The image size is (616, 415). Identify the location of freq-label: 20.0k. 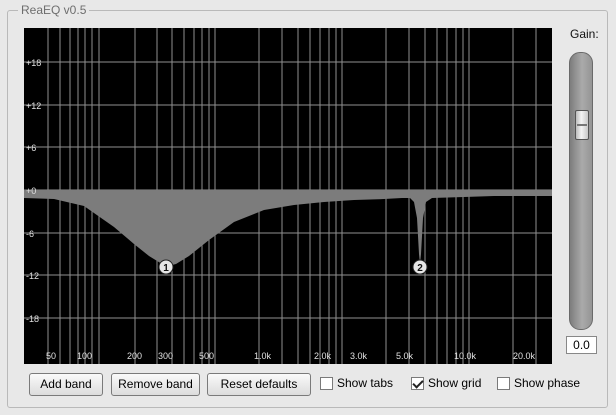
(524, 356).